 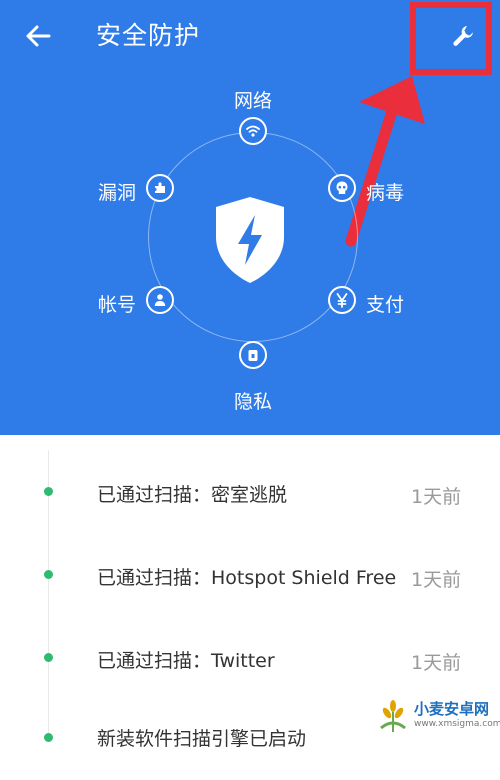 I want to click on page-title: 安全防护, so click(x=148, y=35).